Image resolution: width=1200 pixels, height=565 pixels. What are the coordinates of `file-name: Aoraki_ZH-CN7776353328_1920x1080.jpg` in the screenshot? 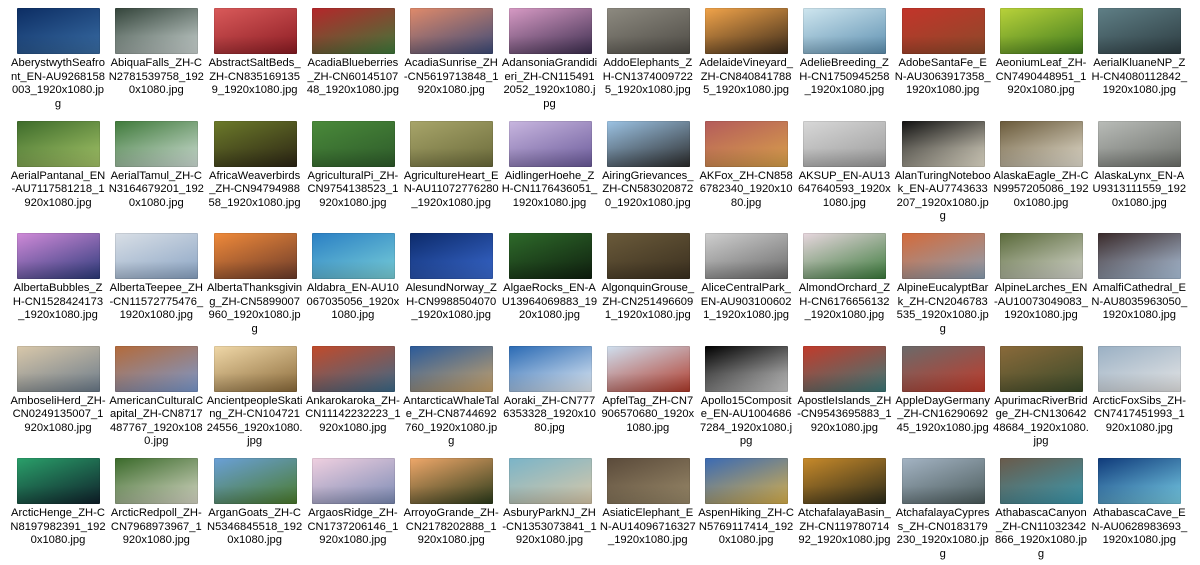 It's located at (549, 414).